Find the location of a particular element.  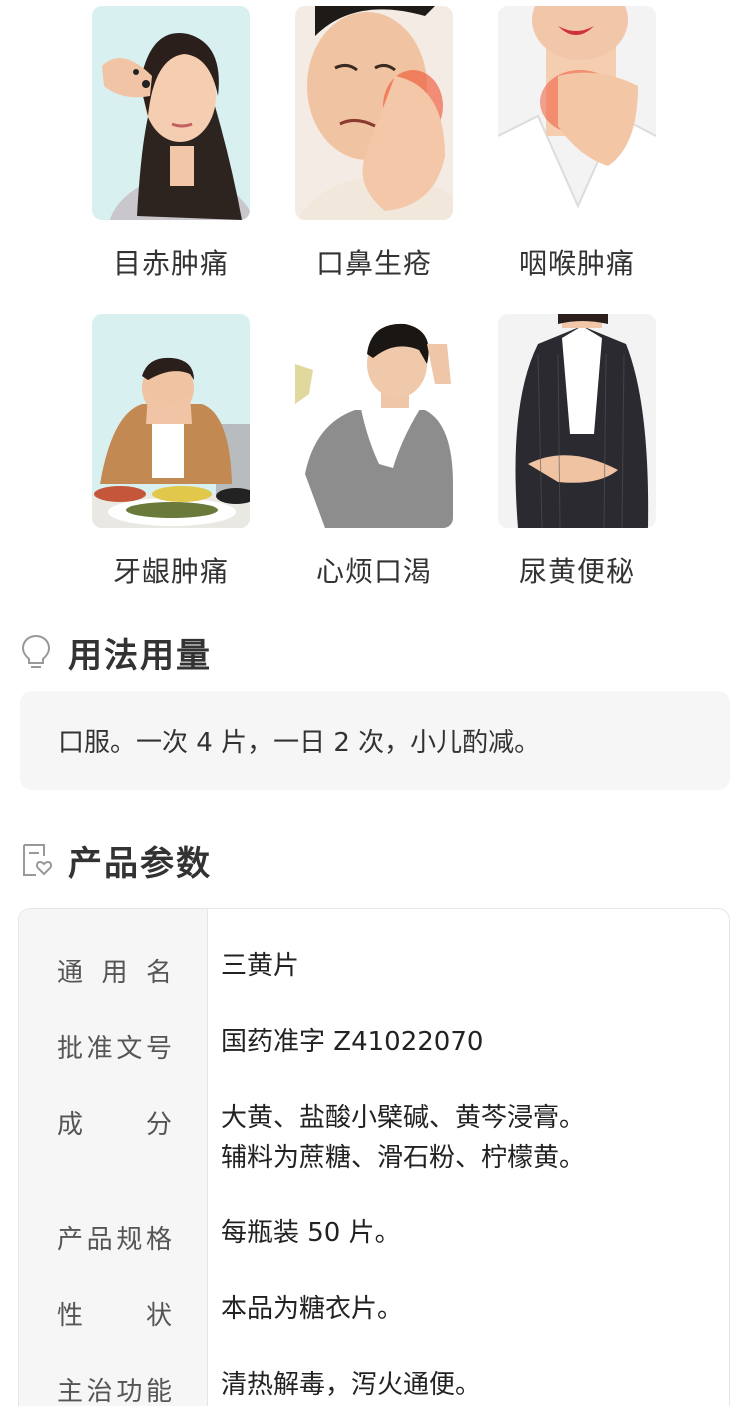

symptom-card: 口鼻生疮 is located at coordinates (374, 144).